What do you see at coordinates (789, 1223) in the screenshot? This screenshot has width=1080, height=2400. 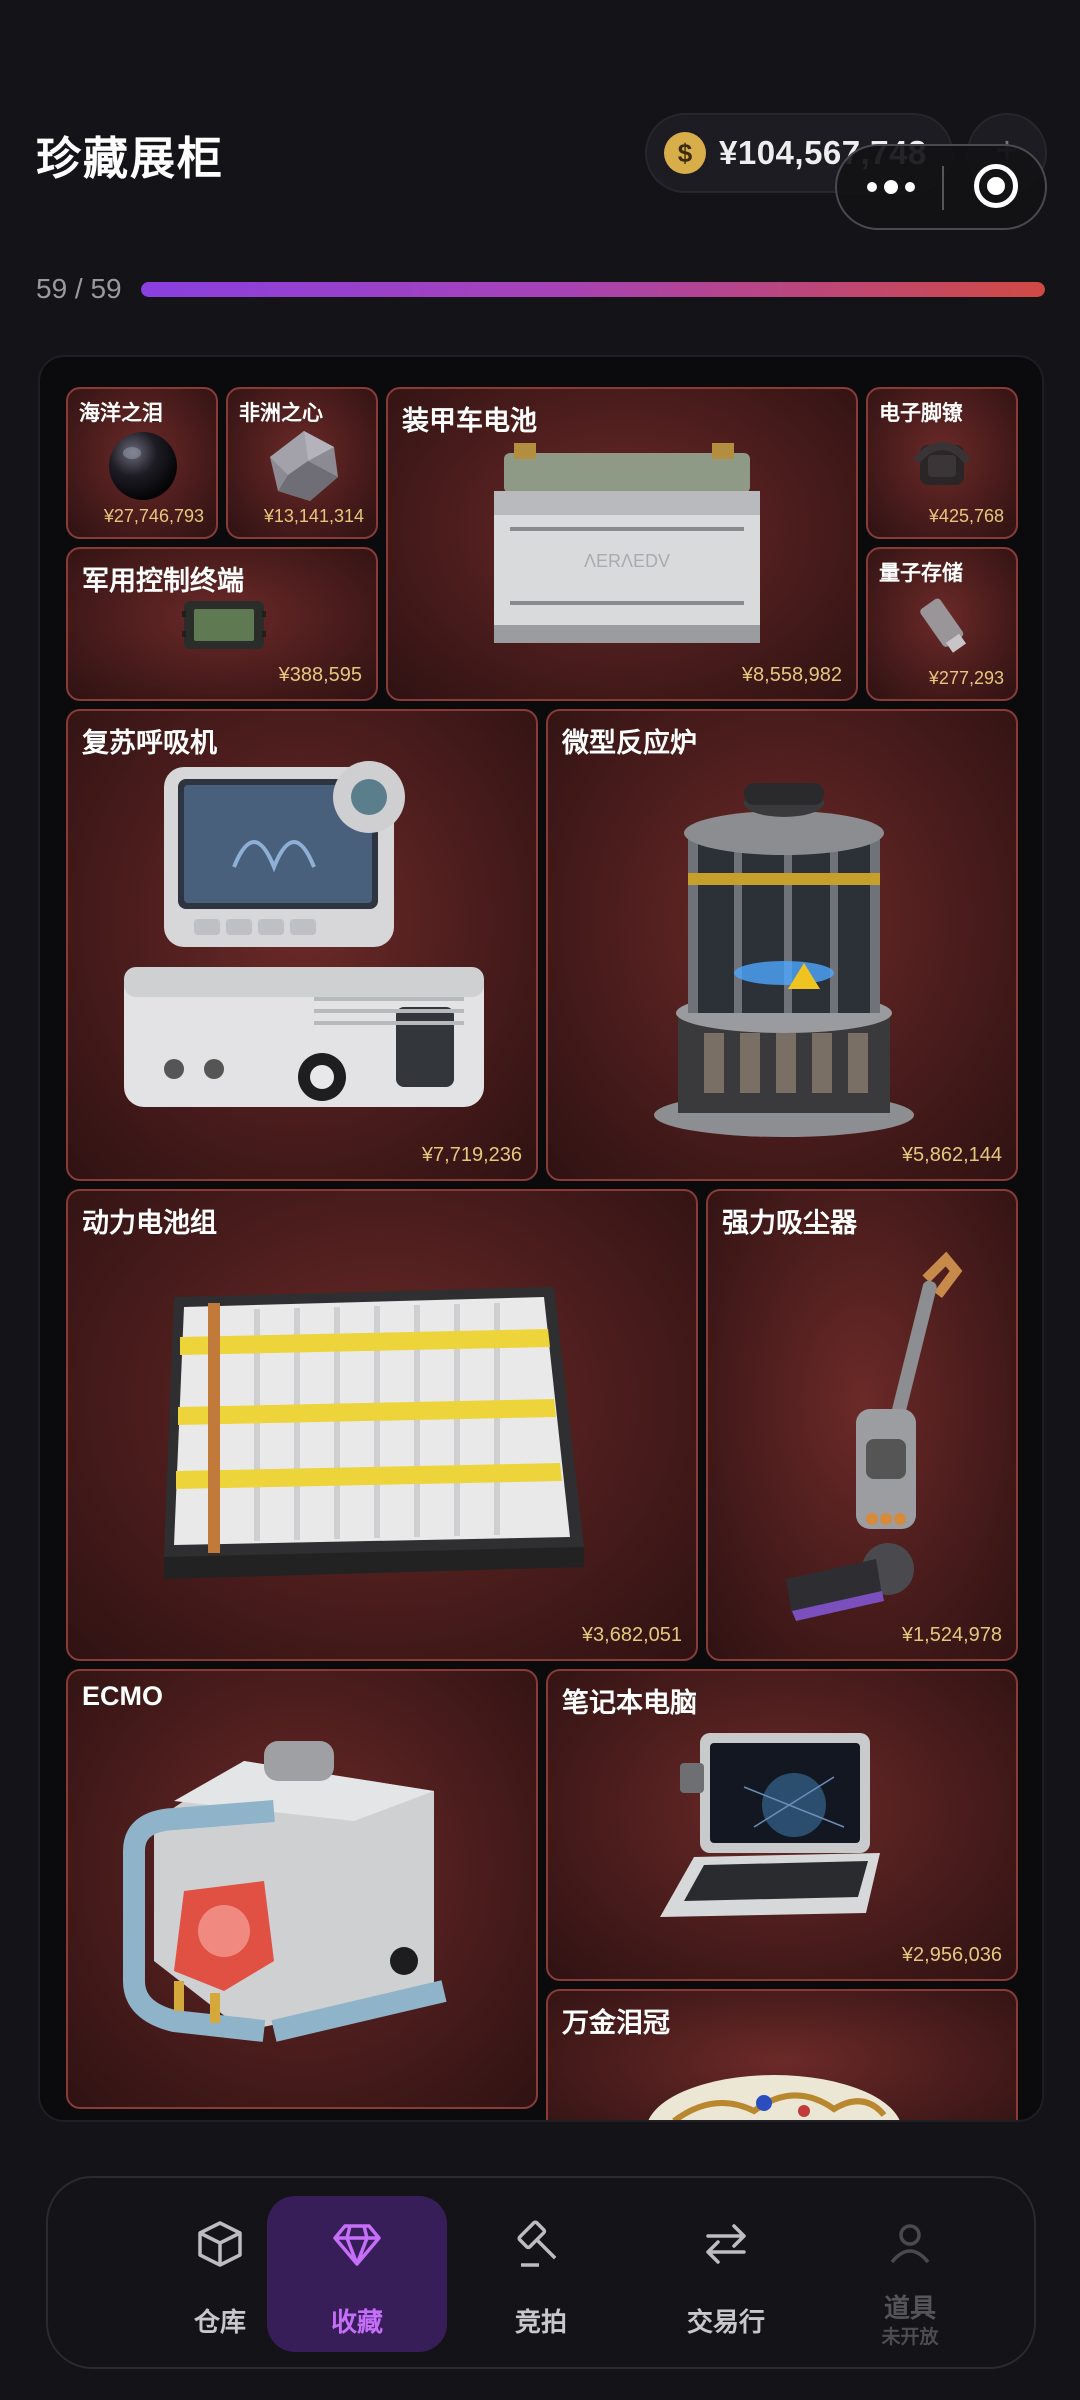 I see `item-name: 强力吸尘器` at bounding box center [789, 1223].